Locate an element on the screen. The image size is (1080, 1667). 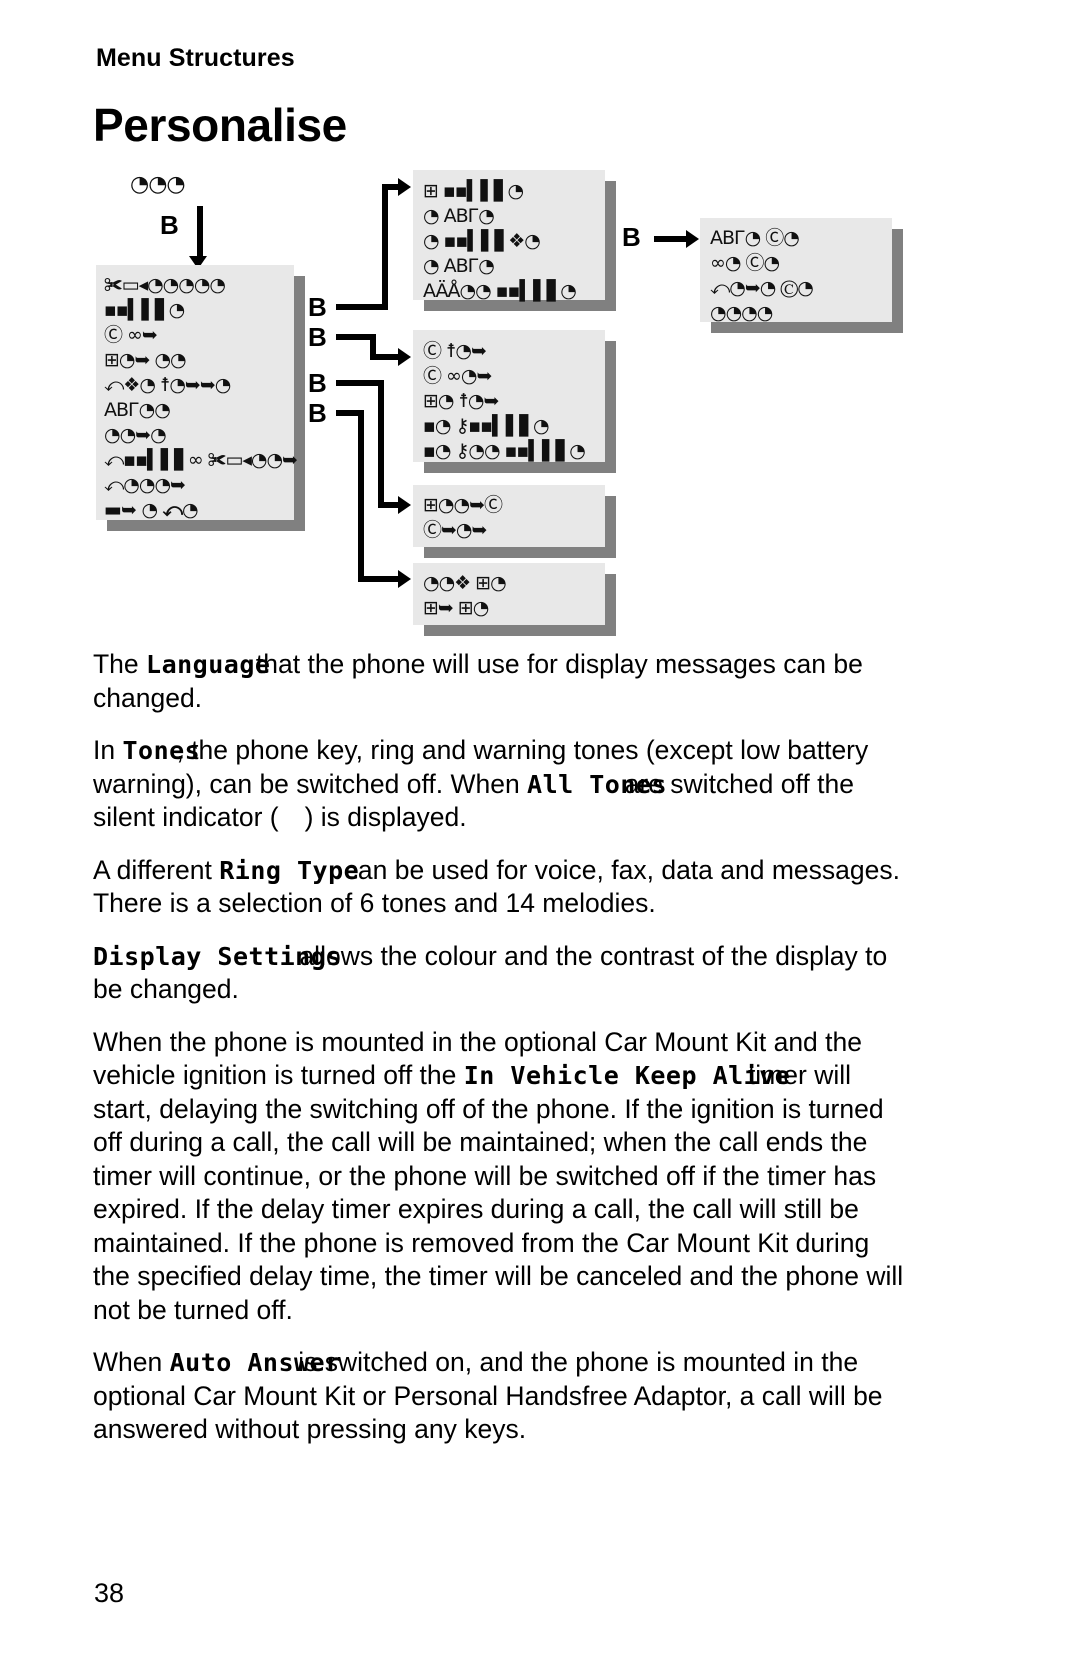
connector-b3-h2 is located at coordinates (389, 505).